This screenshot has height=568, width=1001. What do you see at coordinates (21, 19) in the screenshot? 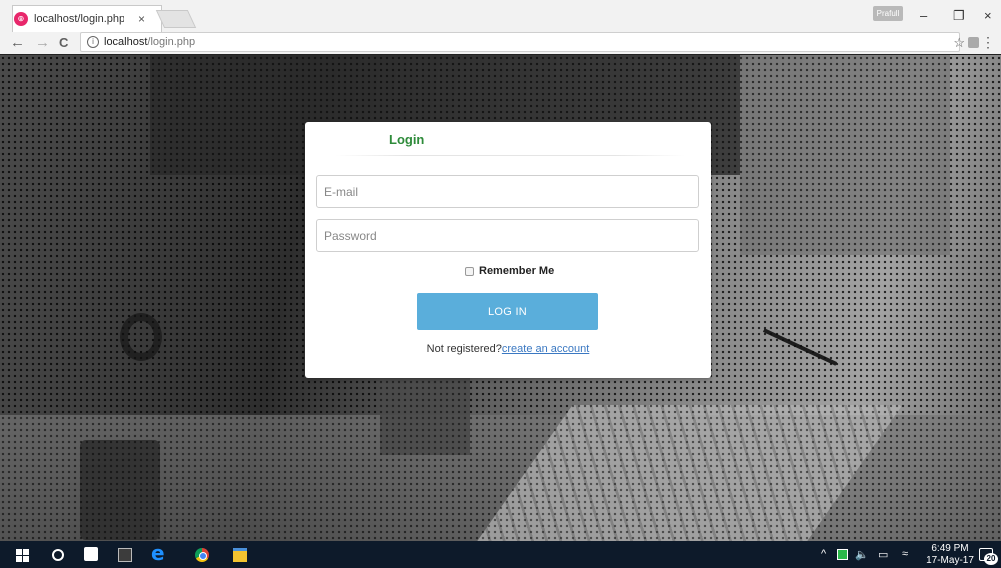
I see `favicon-icon: ⌾` at bounding box center [21, 19].